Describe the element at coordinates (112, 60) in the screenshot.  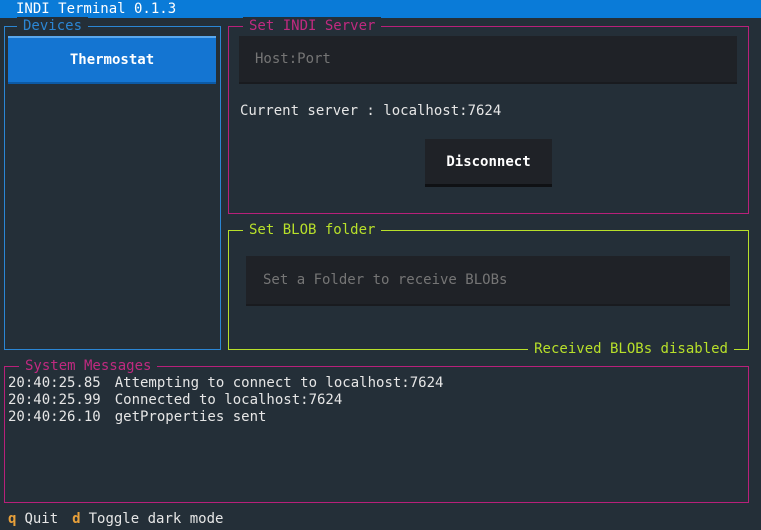
I see `device-item-thermostat: Thermostat` at that location.